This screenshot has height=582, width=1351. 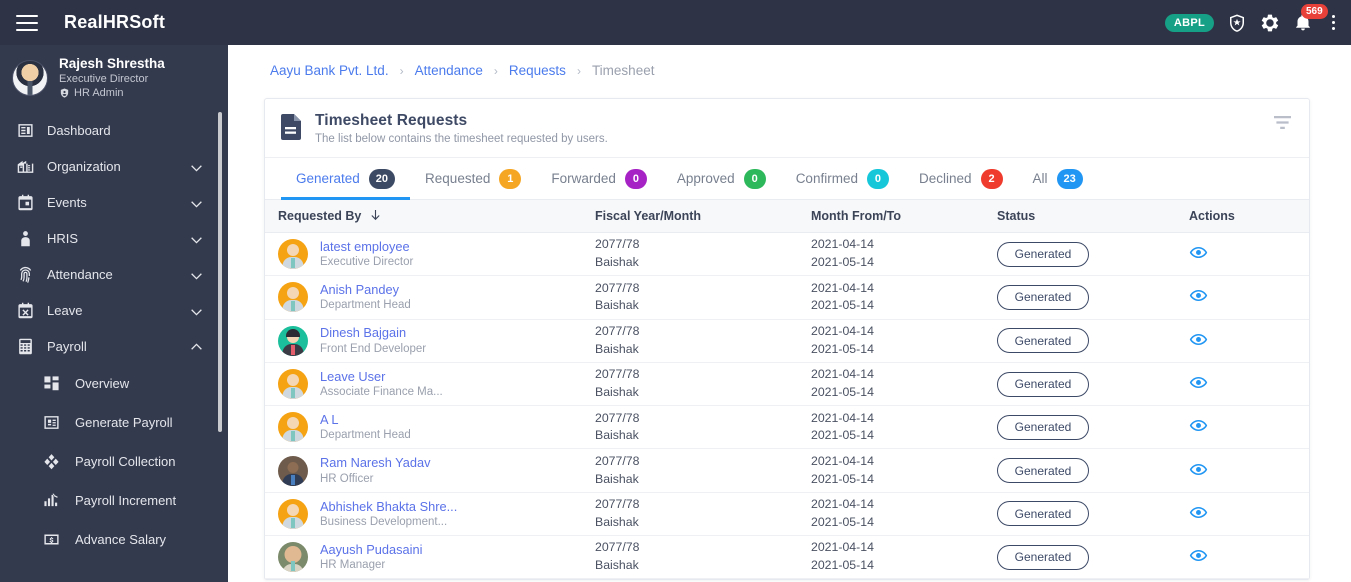 I want to click on sidebar-item-leave: Leave, so click(x=114, y=310).